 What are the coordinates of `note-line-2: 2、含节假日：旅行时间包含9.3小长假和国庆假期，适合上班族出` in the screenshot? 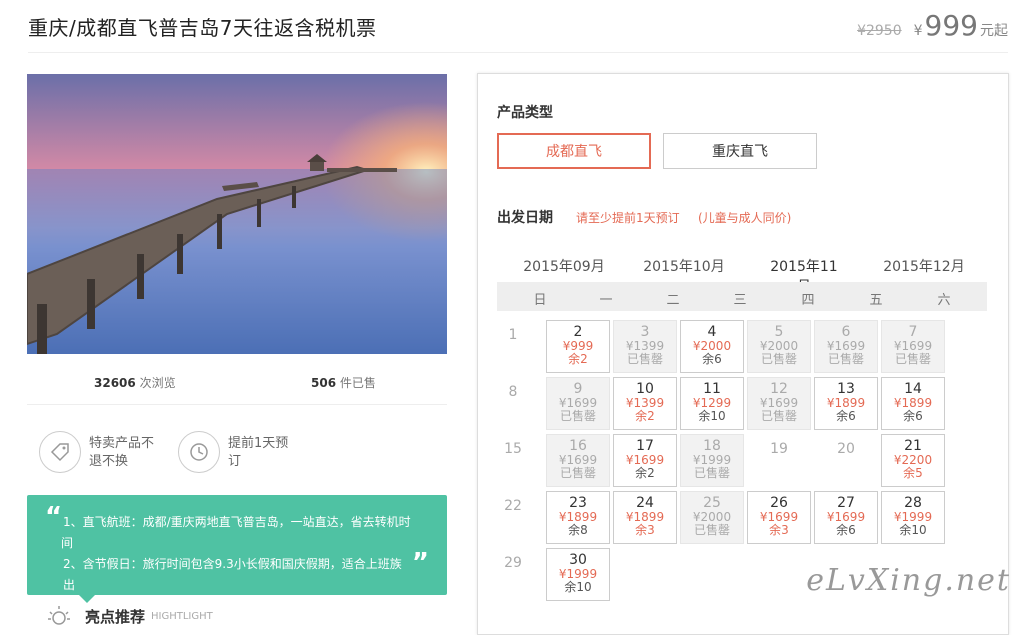 It's located at (232, 574).